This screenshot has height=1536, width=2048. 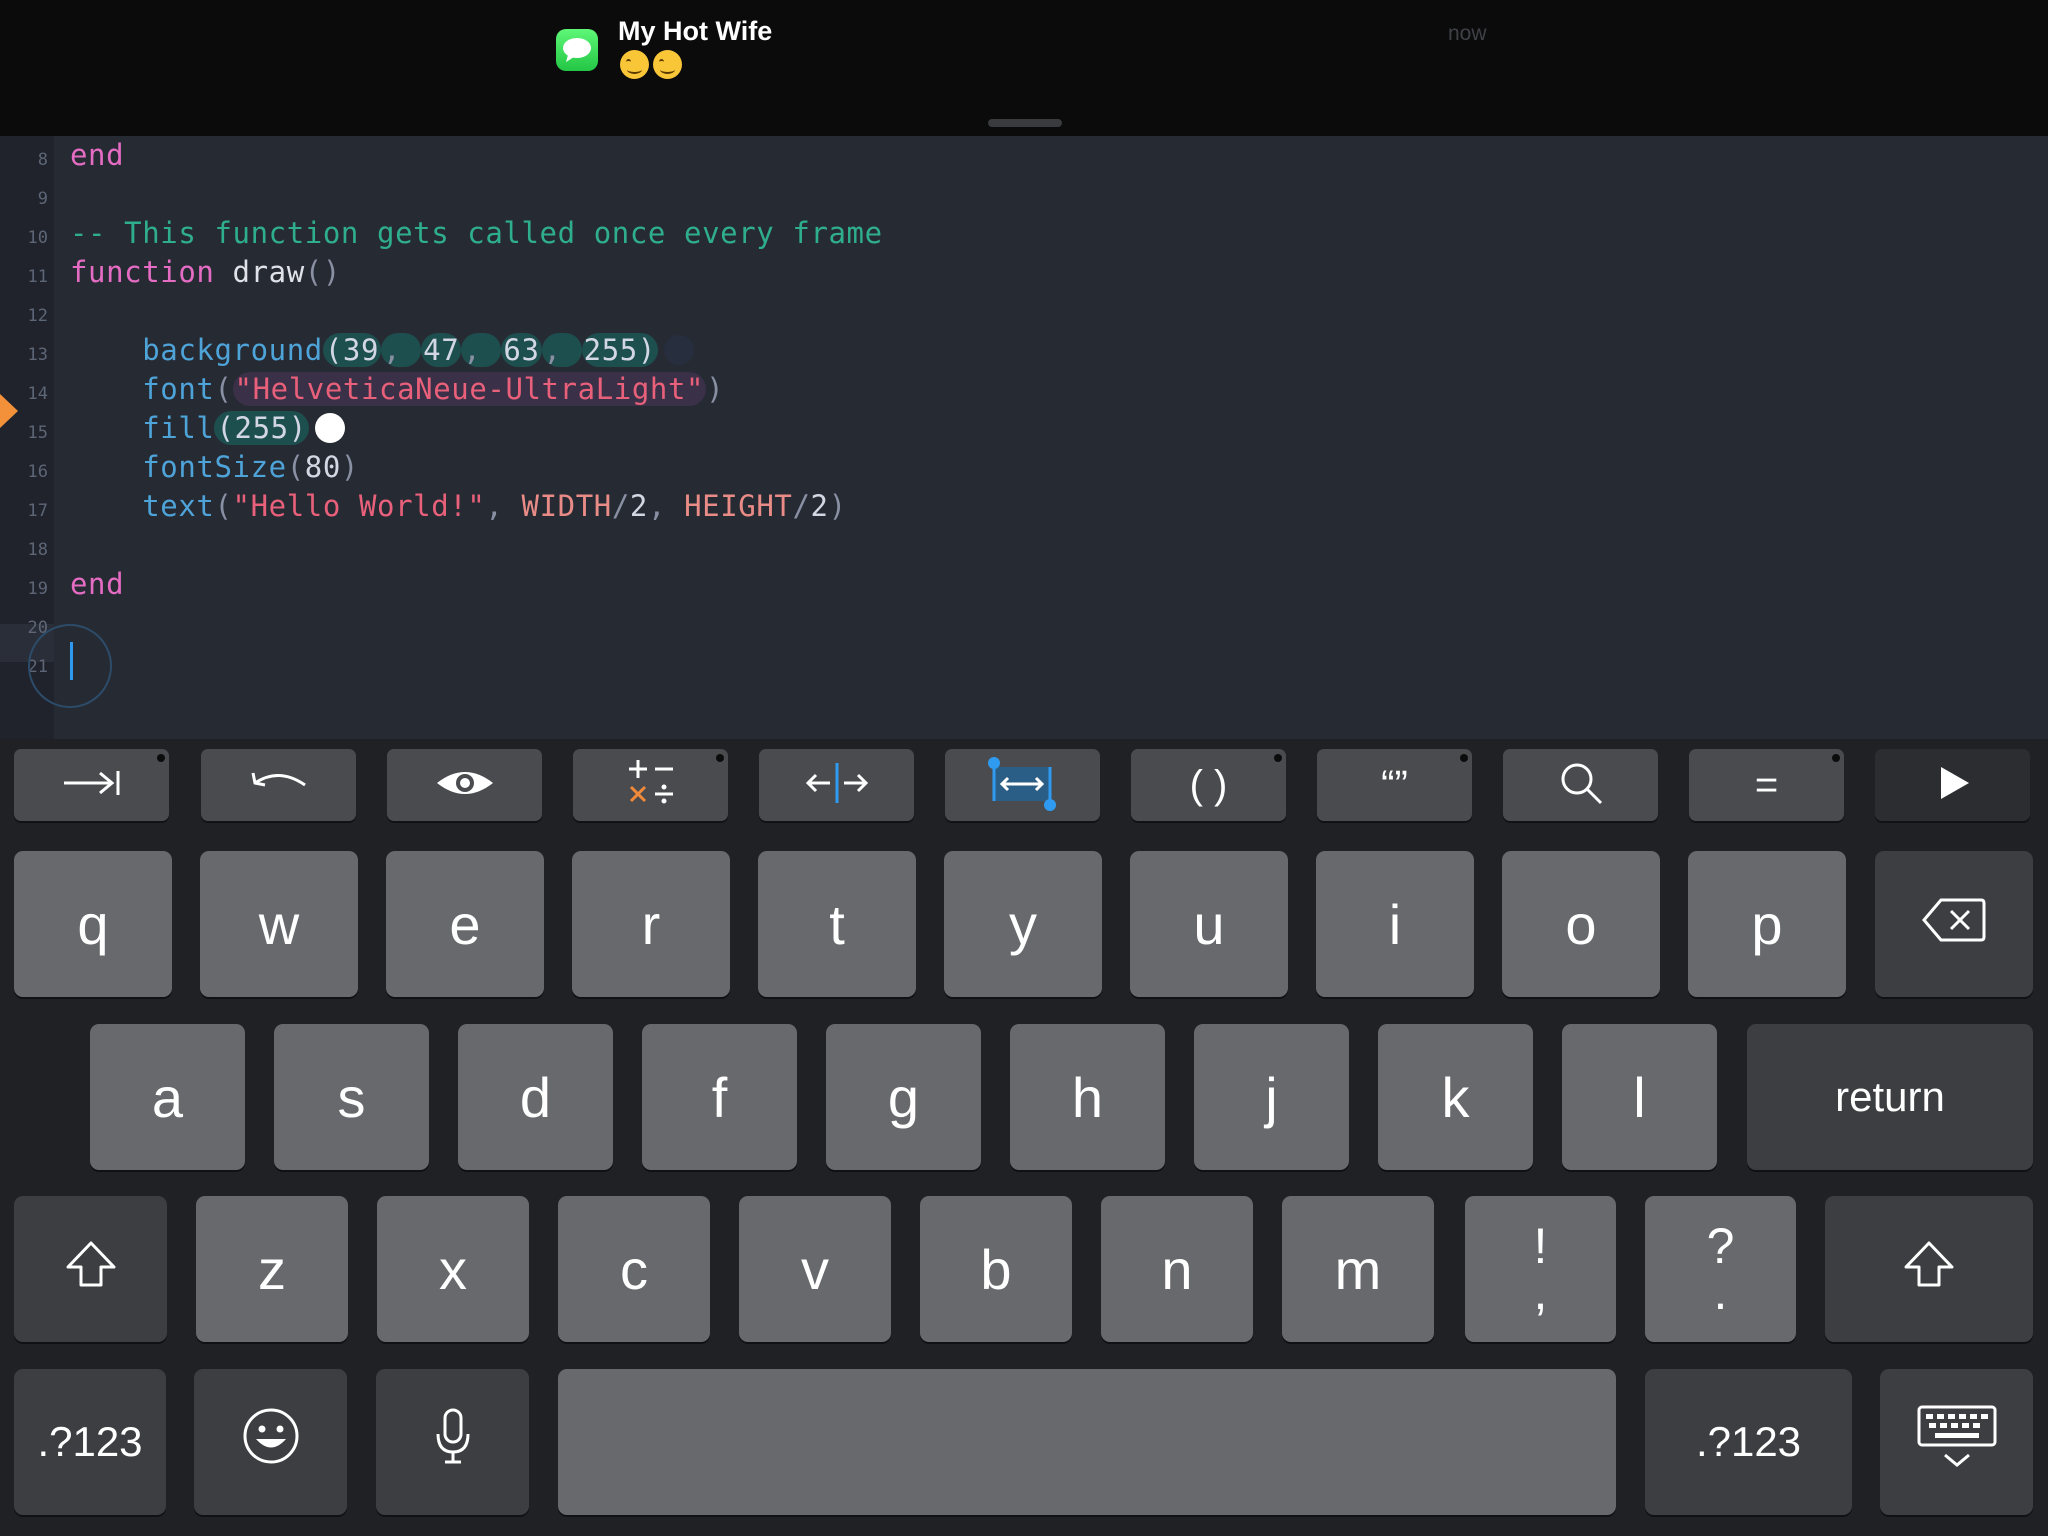 I want to click on shift-key-left, so click(x=90, y=1269).